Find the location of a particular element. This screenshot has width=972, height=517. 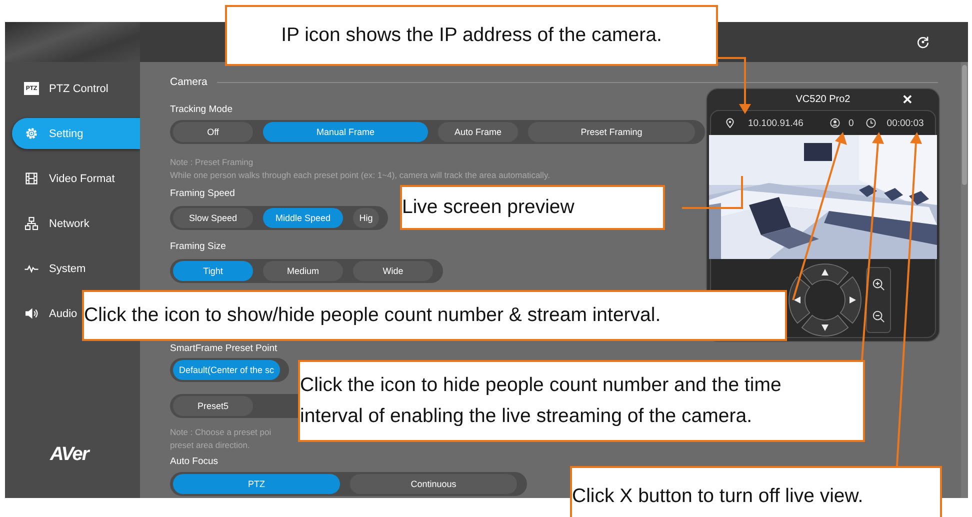

people-count: 0 is located at coordinates (851, 123).